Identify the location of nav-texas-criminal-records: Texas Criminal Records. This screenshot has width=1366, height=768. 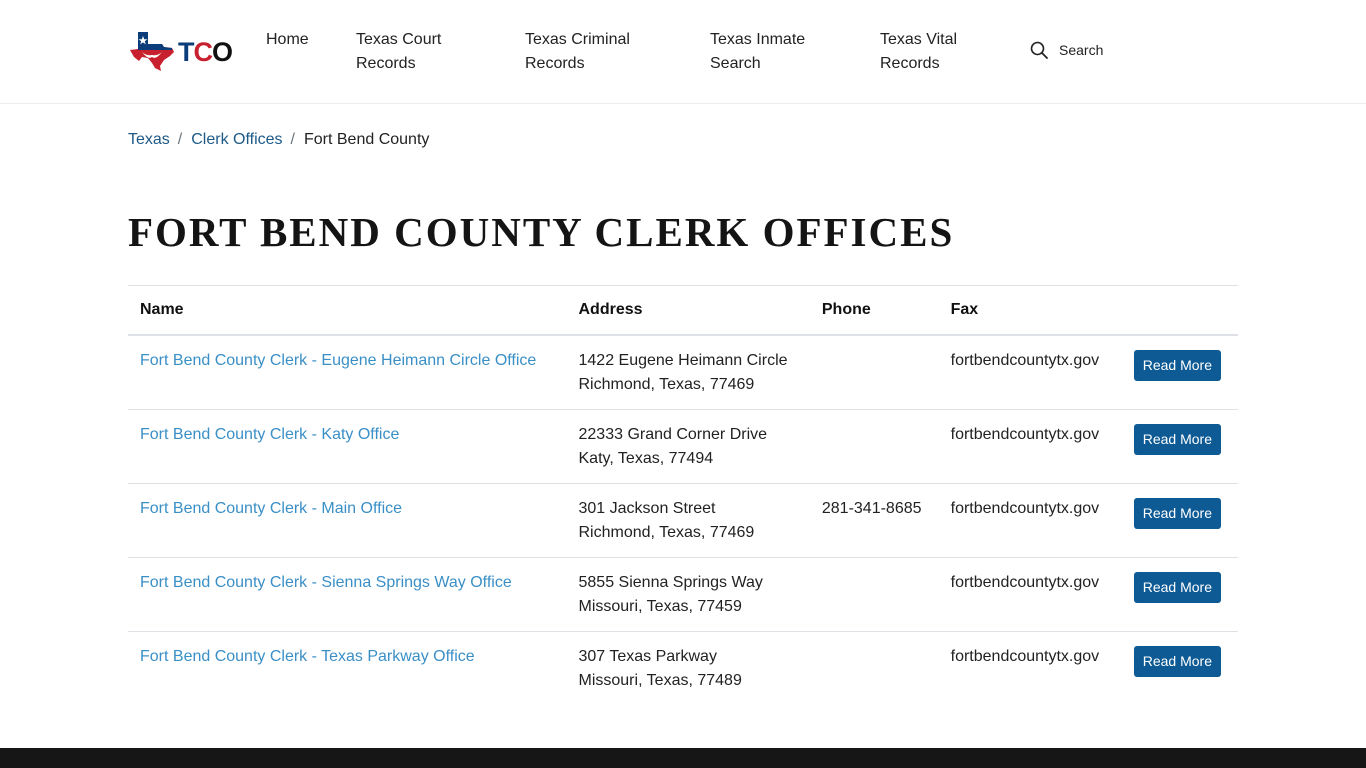
(585, 52).